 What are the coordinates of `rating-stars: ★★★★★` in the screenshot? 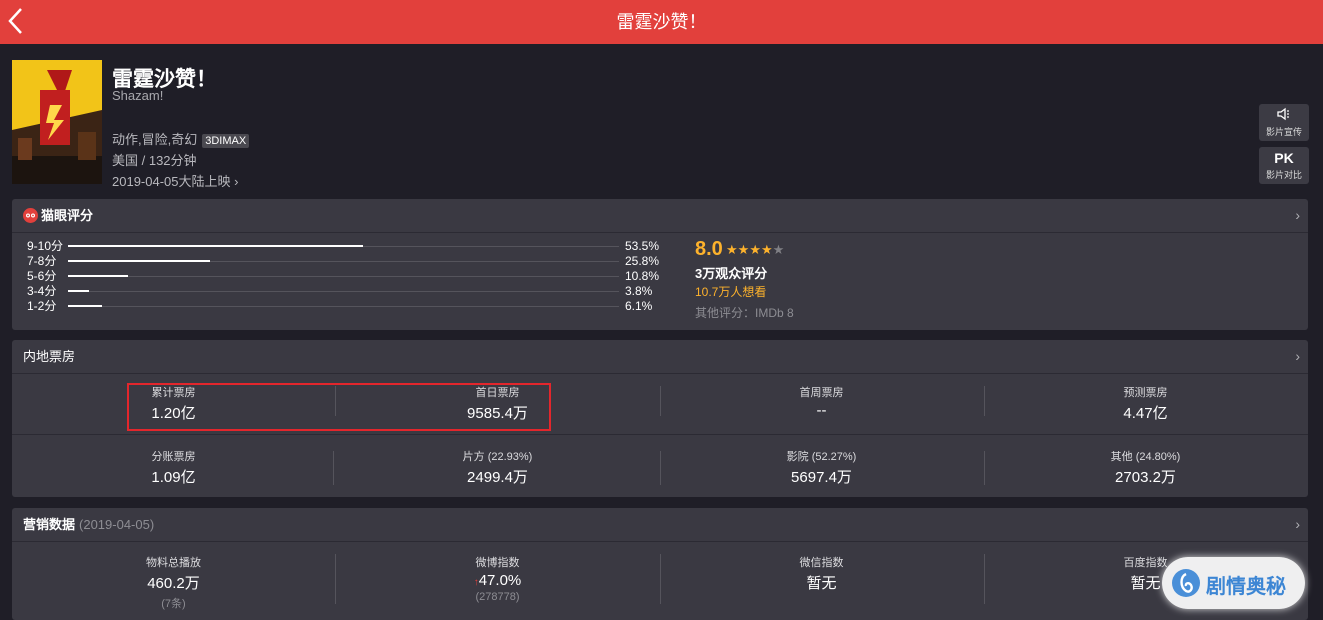 It's located at (755, 250).